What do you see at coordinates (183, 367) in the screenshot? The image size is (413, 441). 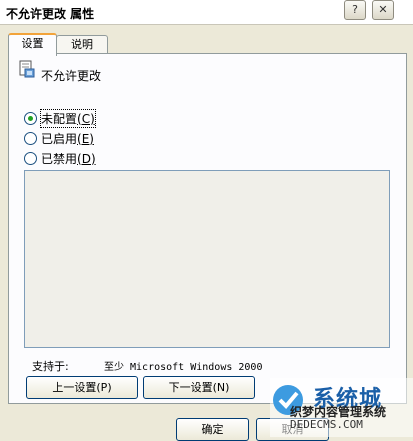 I see `supported-value: 至少 Microsoft Windows 2000` at bounding box center [183, 367].